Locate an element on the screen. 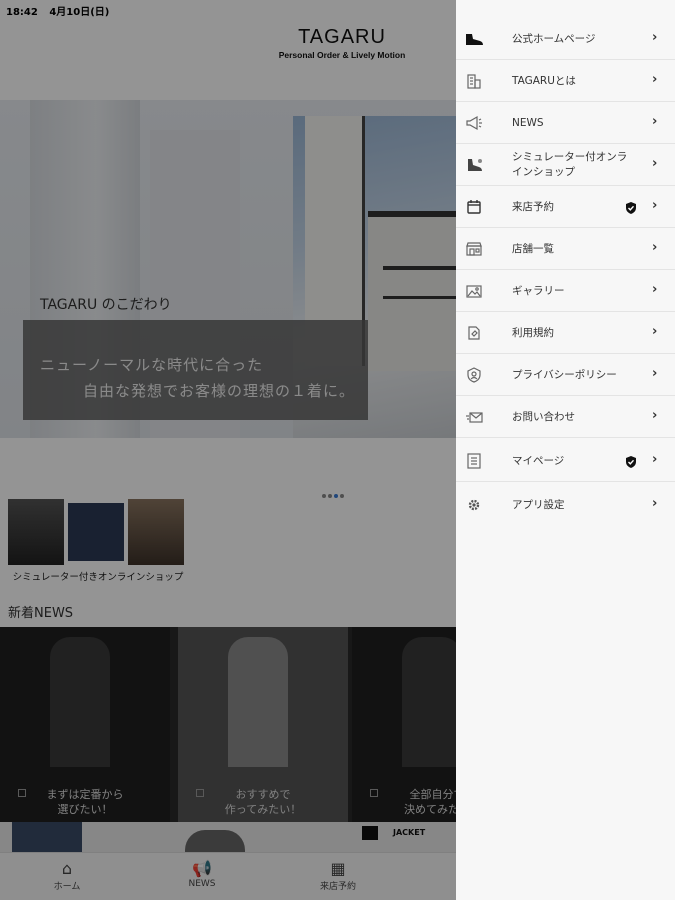 The width and height of the screenshot is (675, 900). drawer-item-mypage: マイページ › is located at coordinates (565, 461).